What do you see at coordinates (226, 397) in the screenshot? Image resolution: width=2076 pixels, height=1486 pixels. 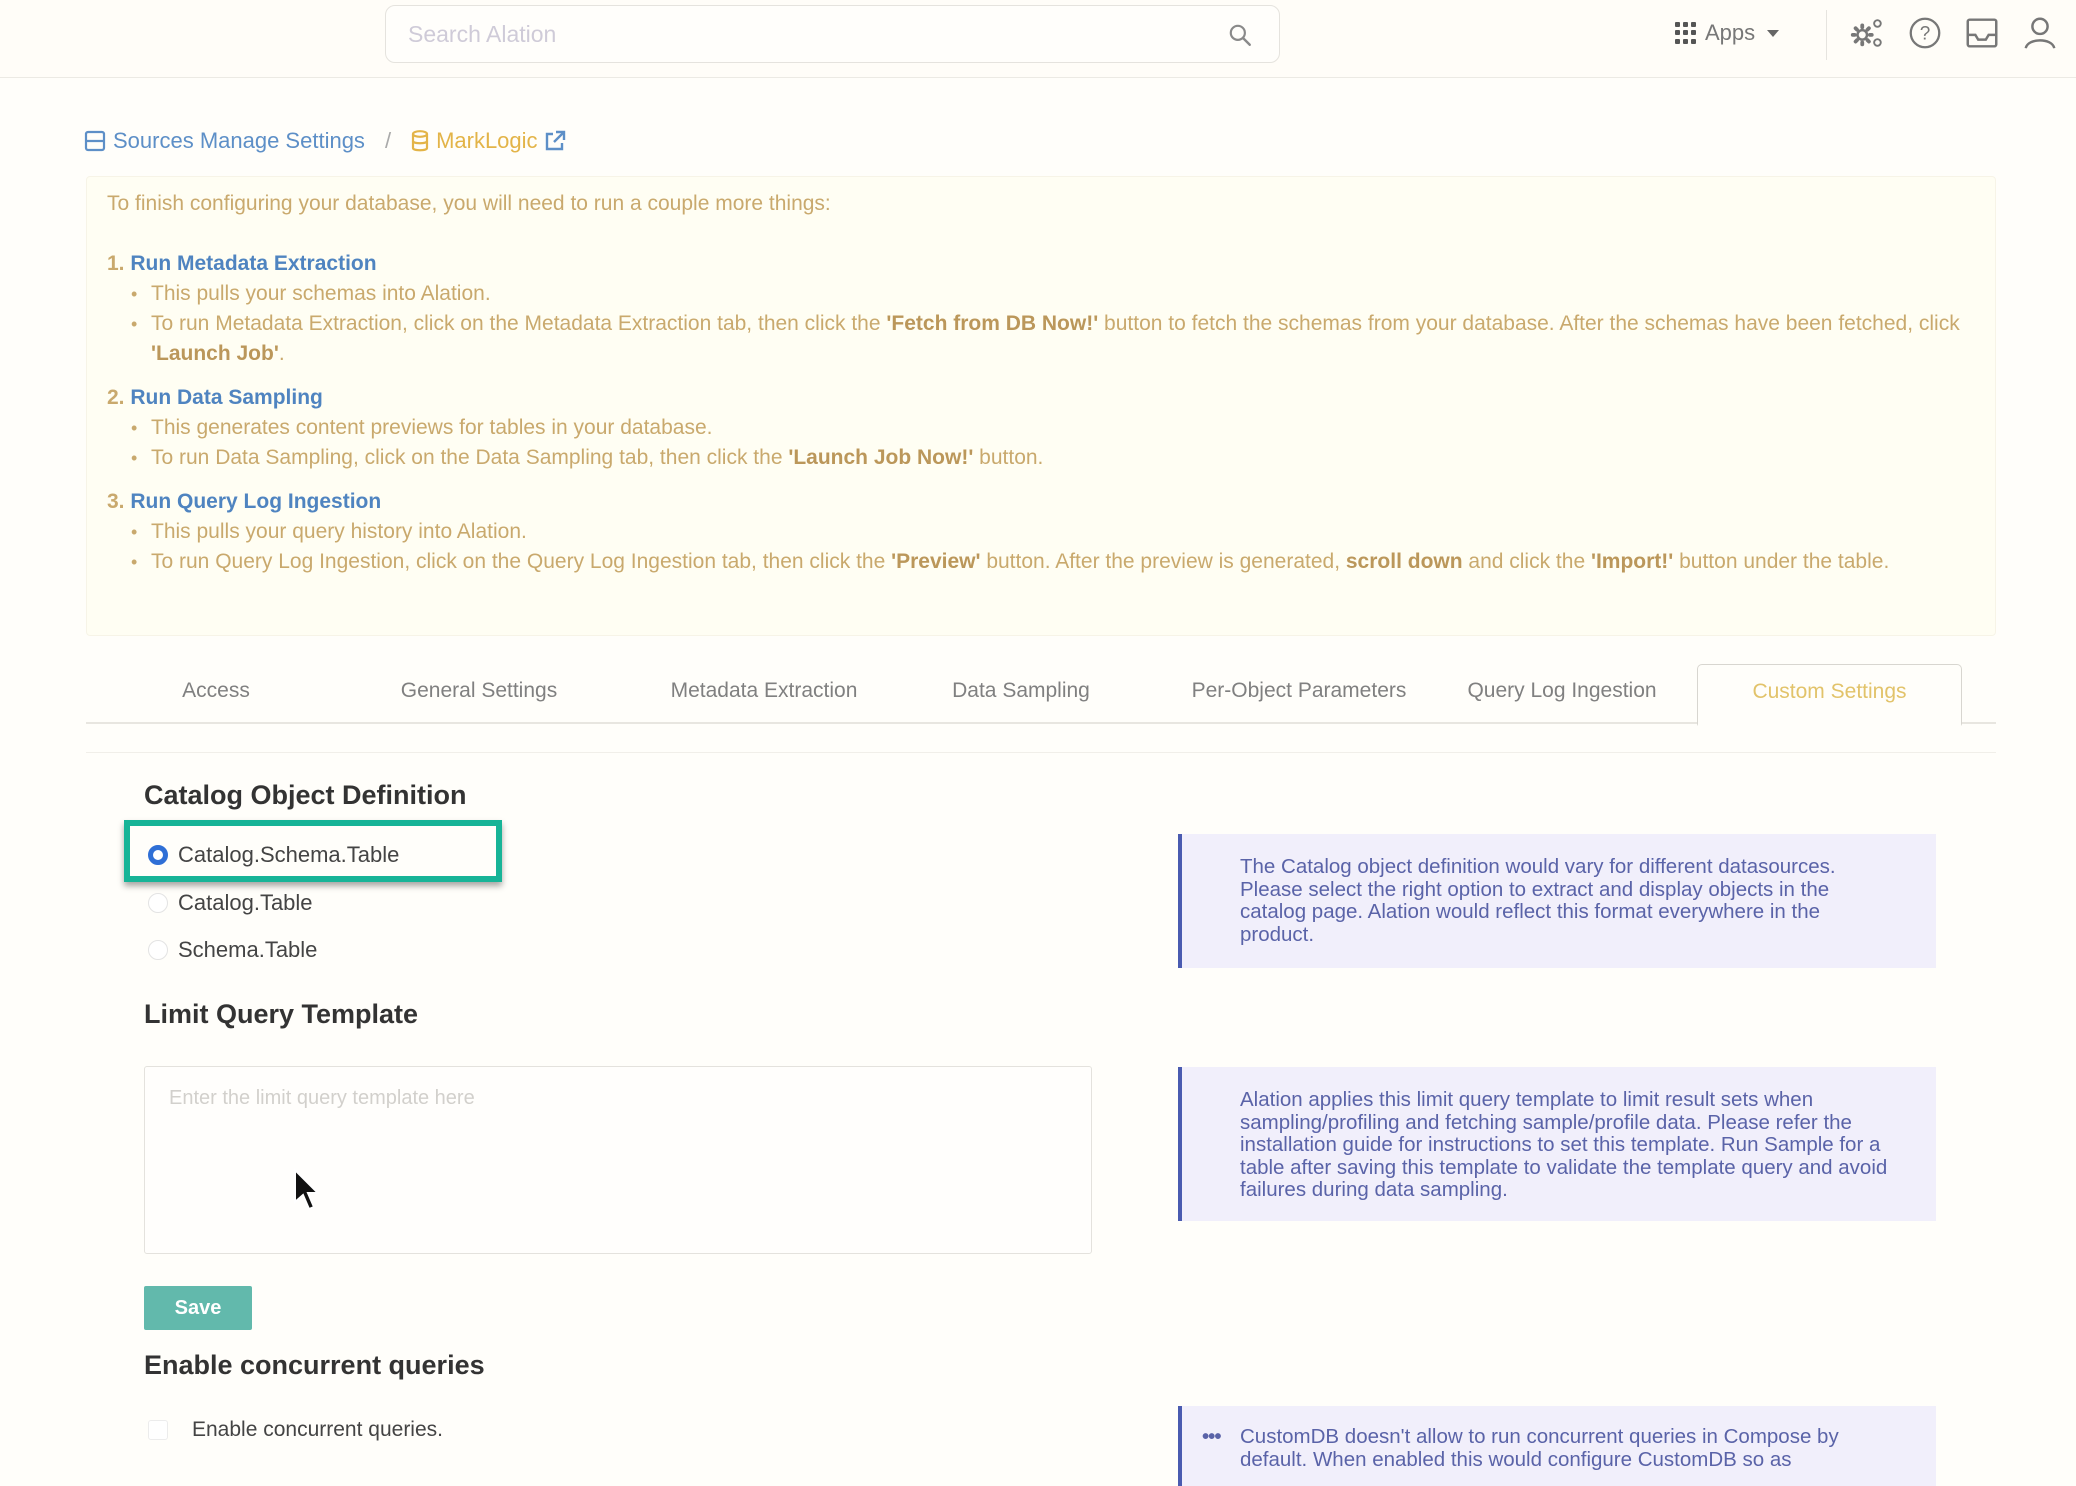 I see `step-title-link: Run Data Sampling` at bounding box center [226, 397].